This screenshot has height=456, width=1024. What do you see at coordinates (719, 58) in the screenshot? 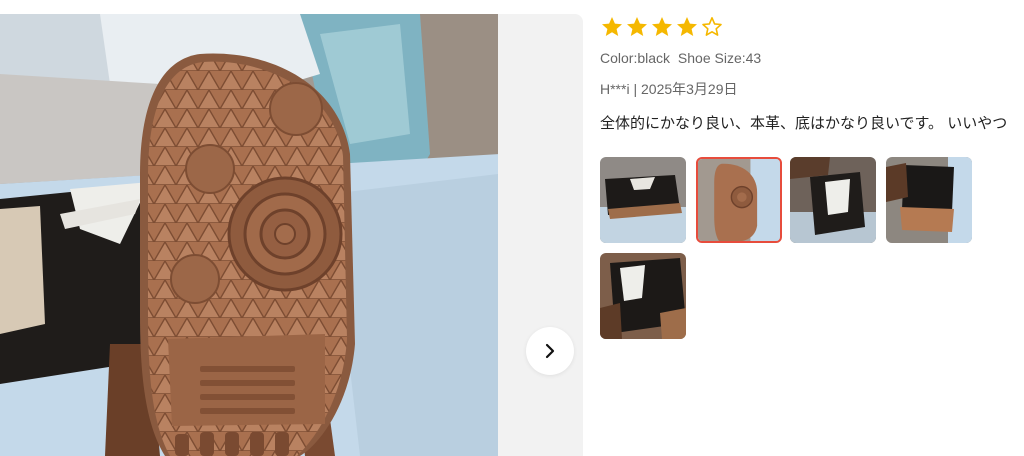
I see `size-label: Shoe Size:43` at bounding box center [719, 58].